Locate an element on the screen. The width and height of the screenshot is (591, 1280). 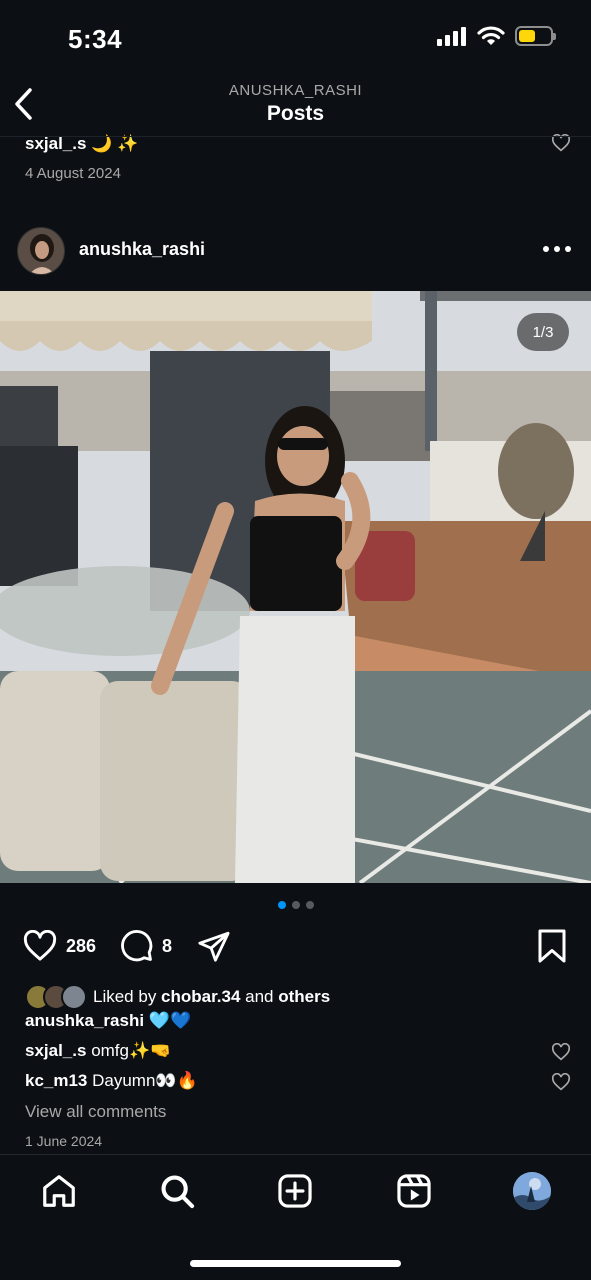
comment-text: Dayumn👀🔥 is located at coordinates (145, 1080).